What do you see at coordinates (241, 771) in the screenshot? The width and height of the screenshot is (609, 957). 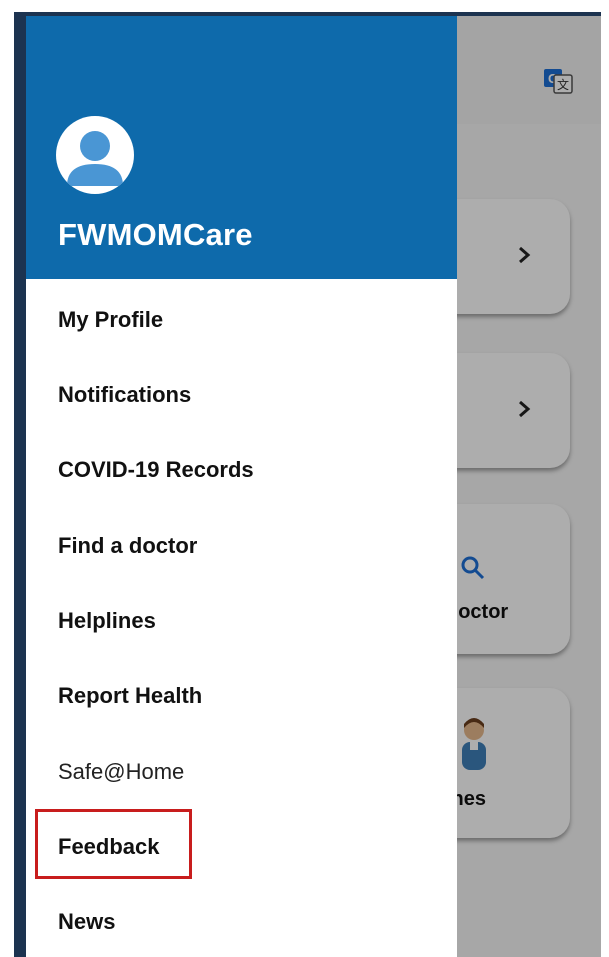 I see `menu-item-safe-at-home: Safe@Home` at bounding box center [241, 771].